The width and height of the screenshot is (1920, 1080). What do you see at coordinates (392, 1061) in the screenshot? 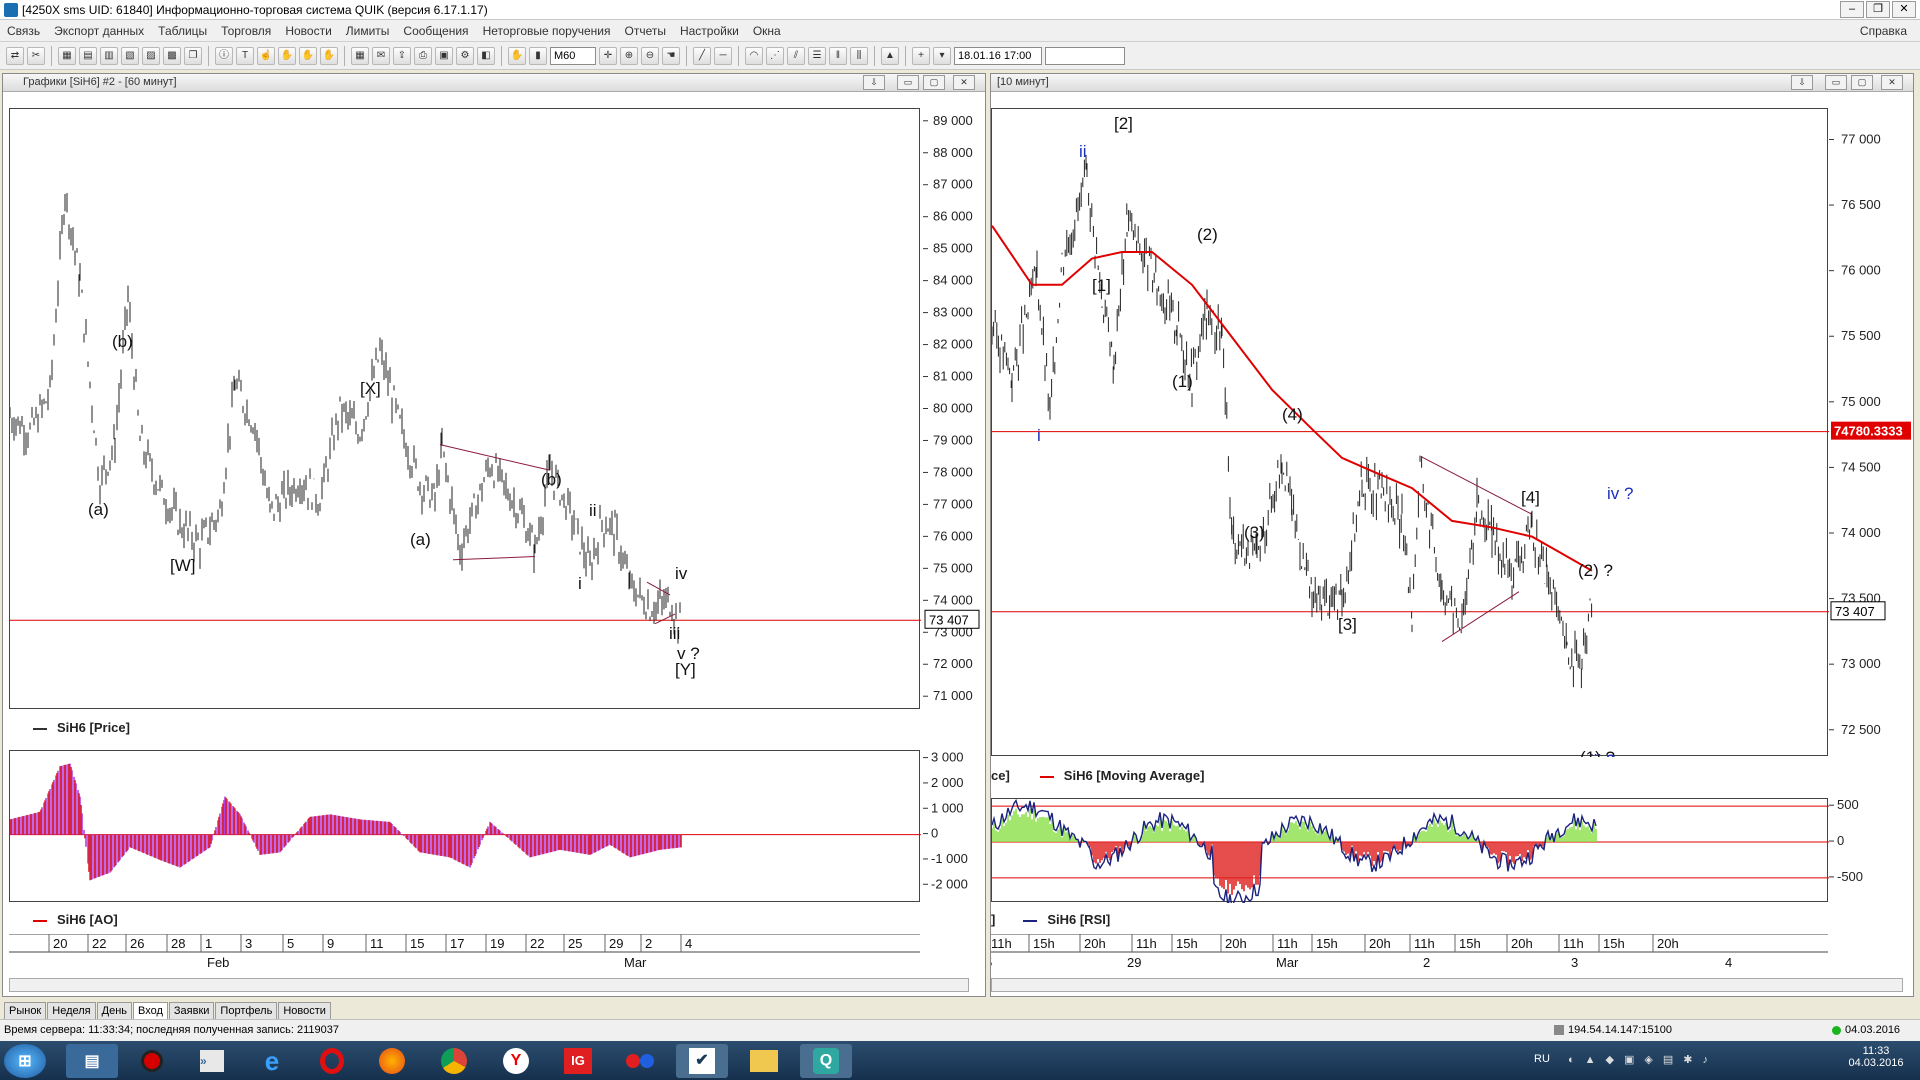
I see `firefox-app-icon` at bounding box center [392, 1061].